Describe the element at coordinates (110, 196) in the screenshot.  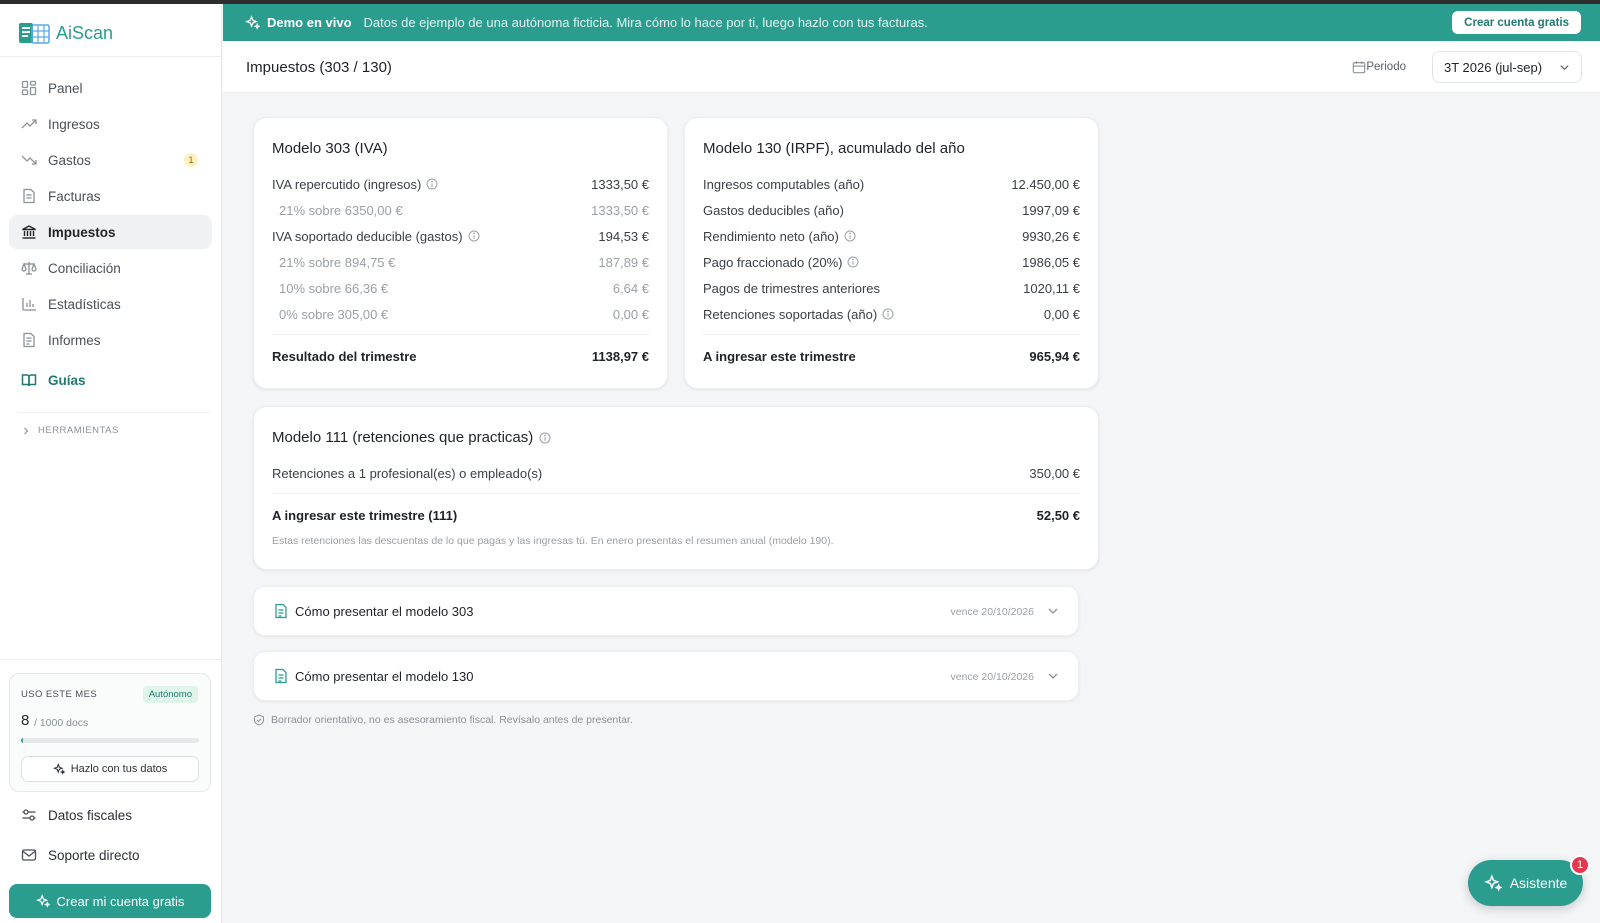
I see `sidebar-item-facturas: Facturas` at that location.